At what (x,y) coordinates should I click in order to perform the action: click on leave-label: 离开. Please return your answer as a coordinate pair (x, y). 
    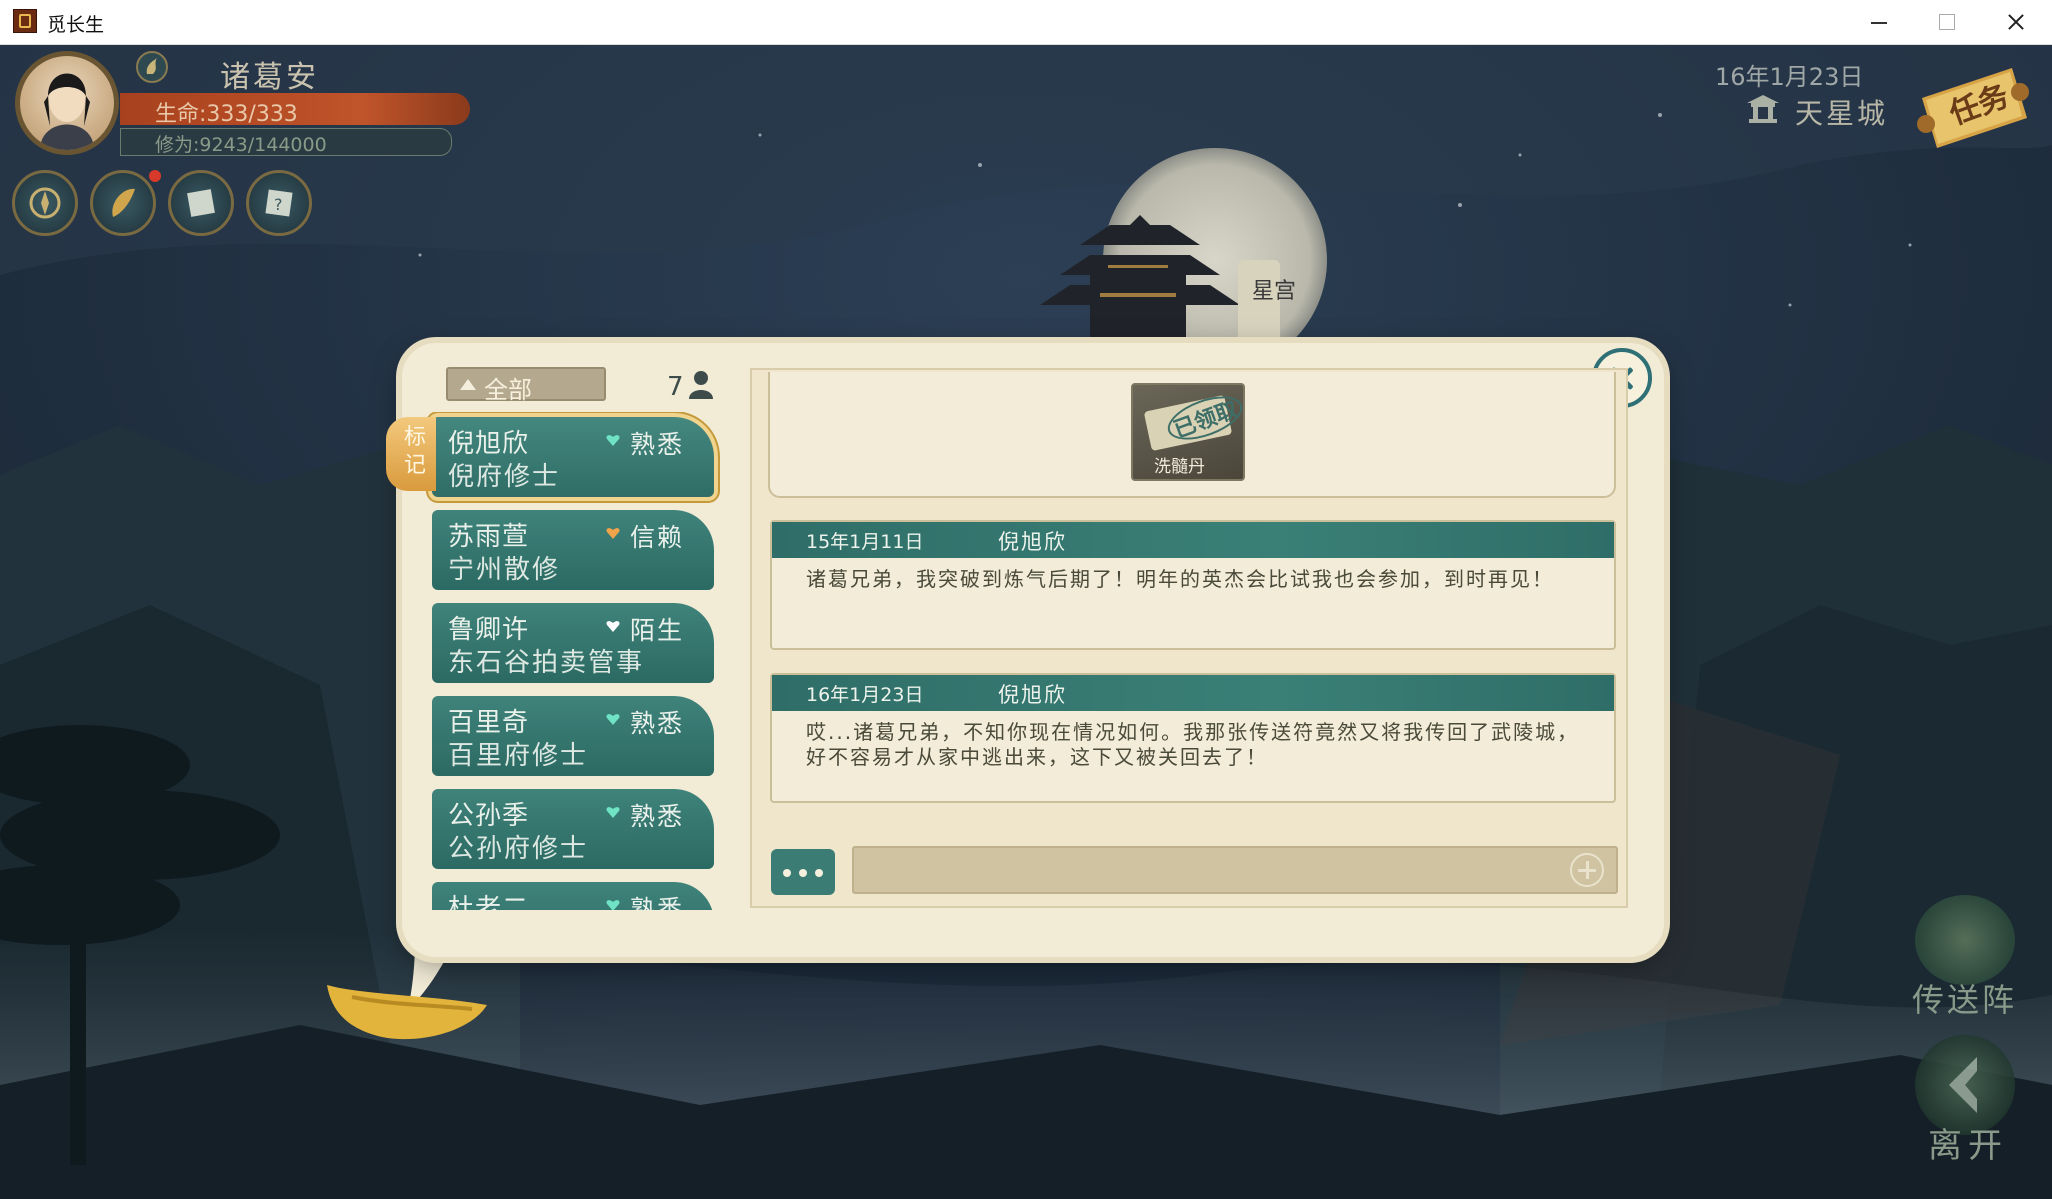
    Looking at the image, I should click on (1968, 1142).